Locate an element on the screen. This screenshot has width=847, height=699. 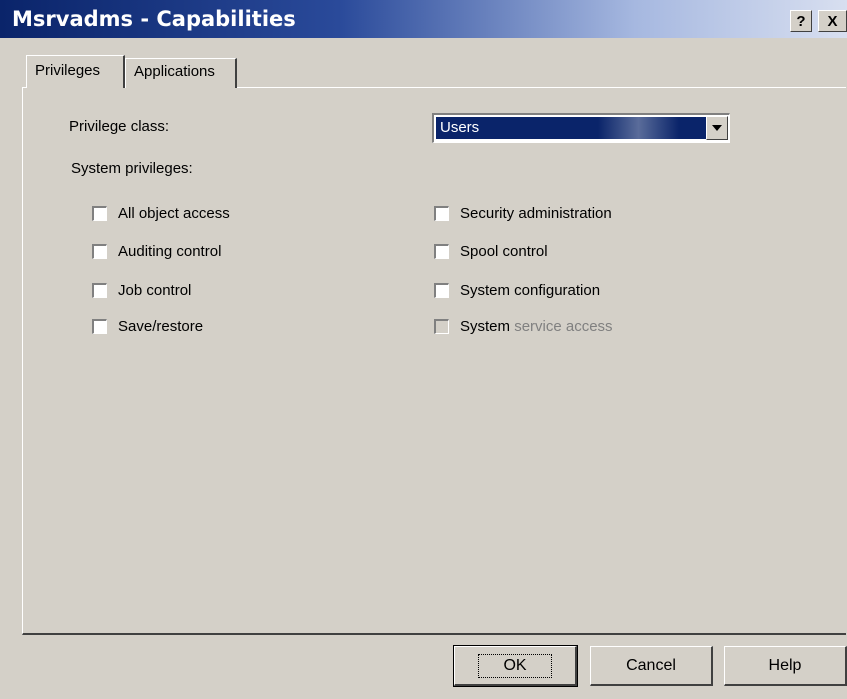
checkbox-label: Save/restore is located at coordinates (161, 326).